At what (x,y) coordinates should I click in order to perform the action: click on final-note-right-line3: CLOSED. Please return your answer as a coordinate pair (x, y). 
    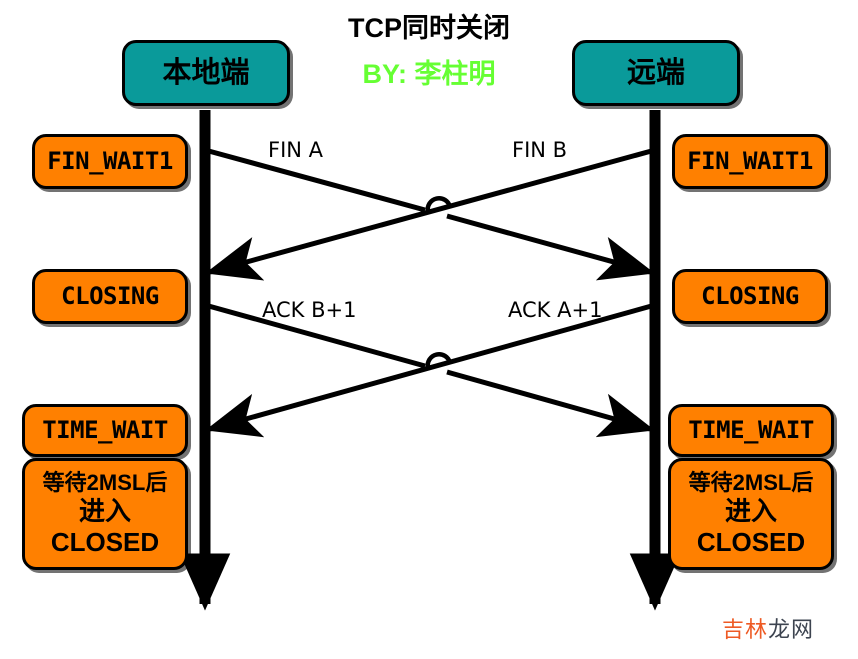
    Looking at the image, I should click on (751, 541).